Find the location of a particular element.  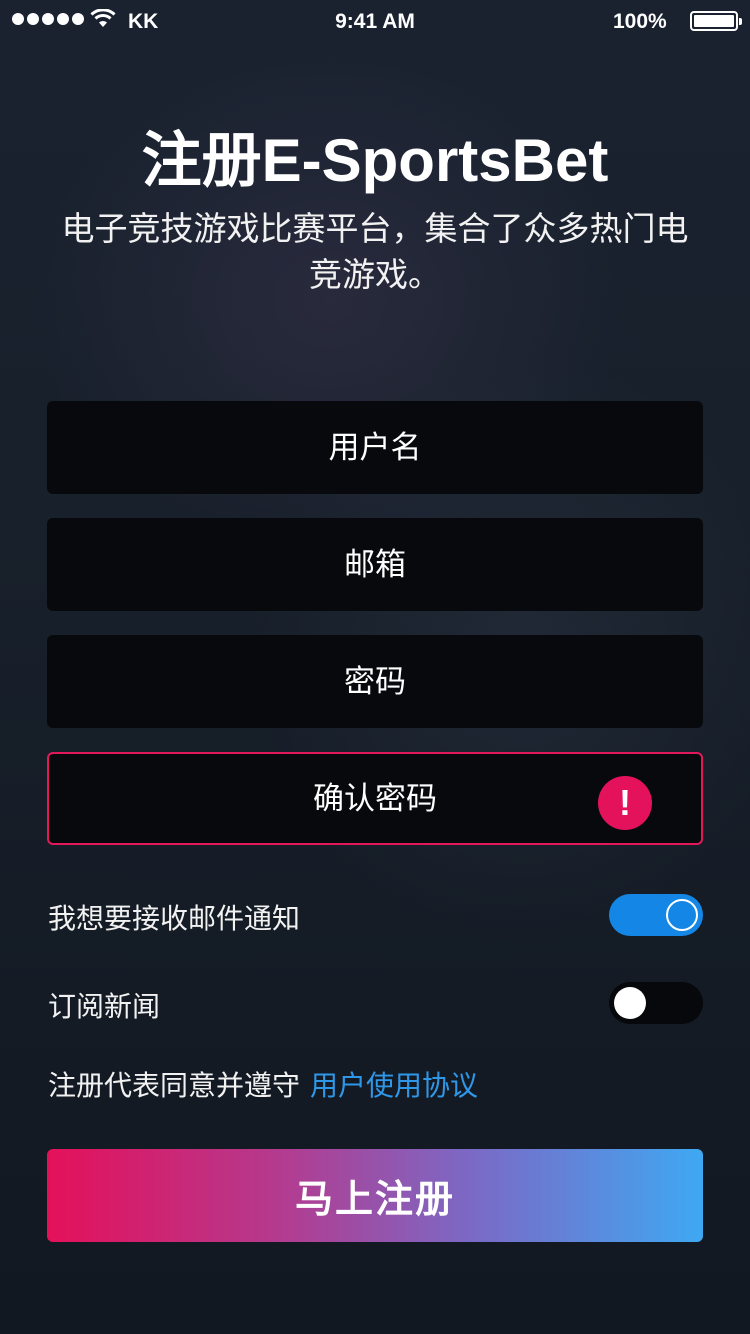

email-input is located at coordinates (375, 564).